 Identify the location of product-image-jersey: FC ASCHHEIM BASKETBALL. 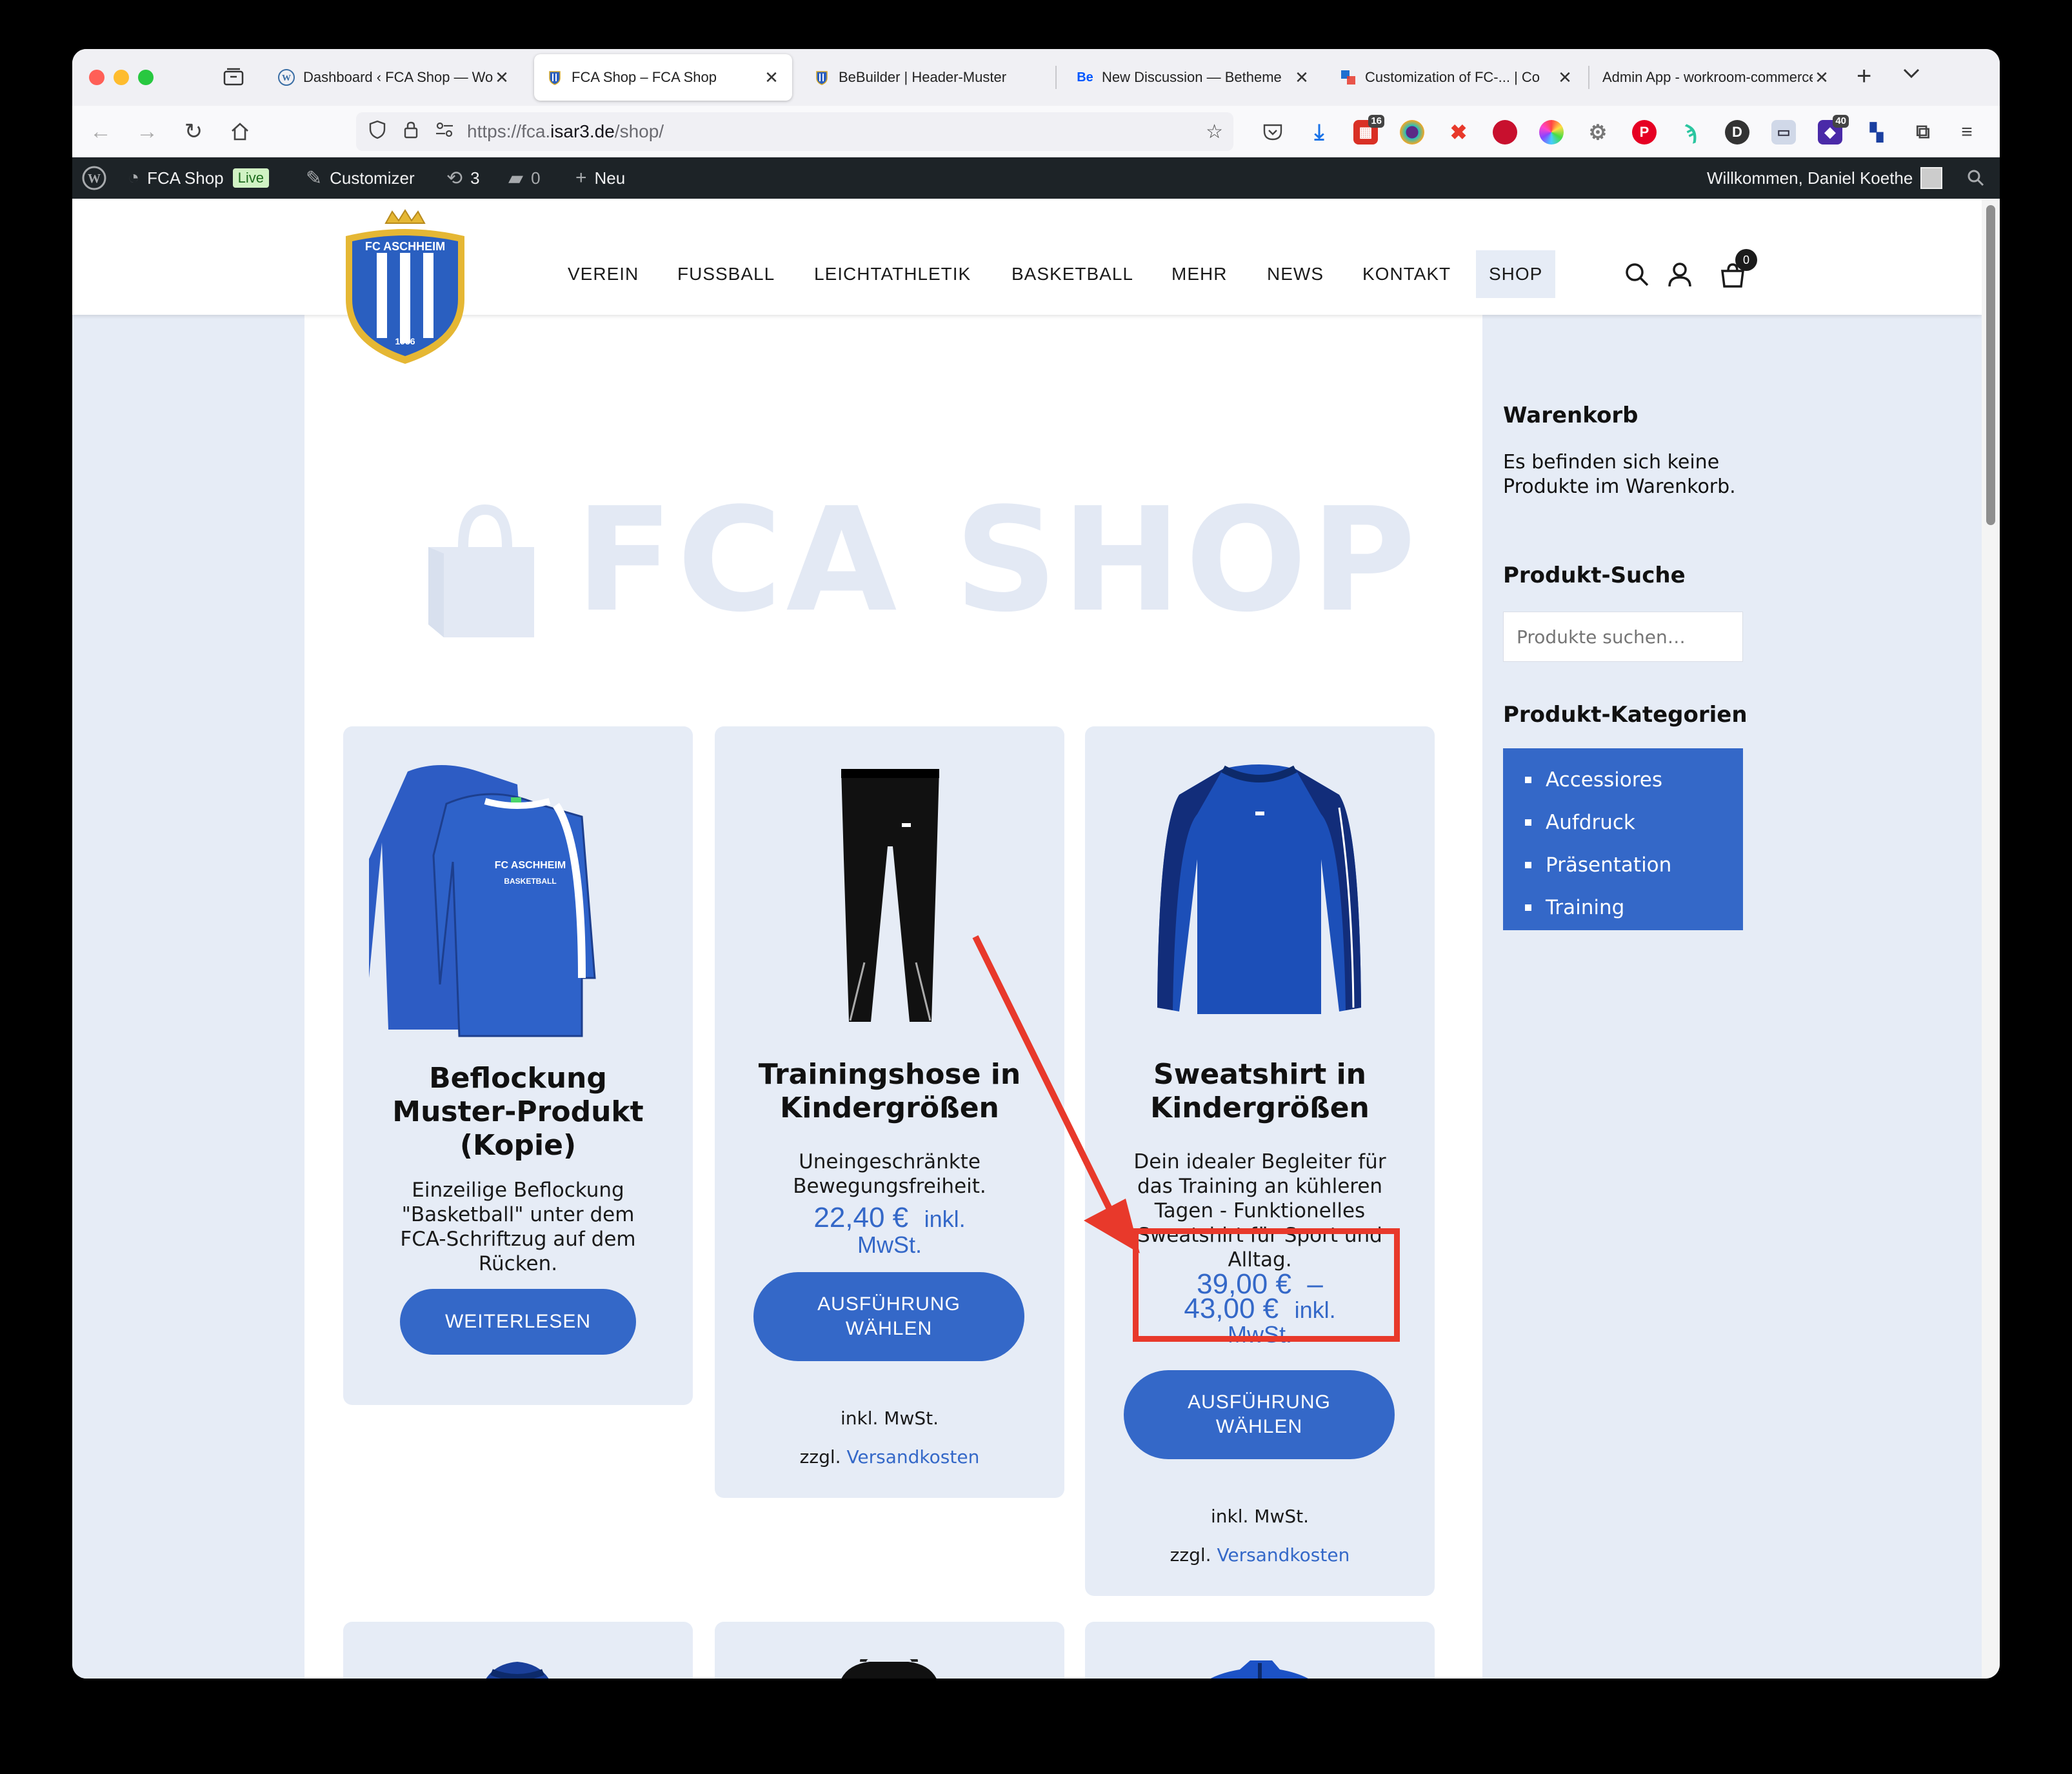
(504, 900).